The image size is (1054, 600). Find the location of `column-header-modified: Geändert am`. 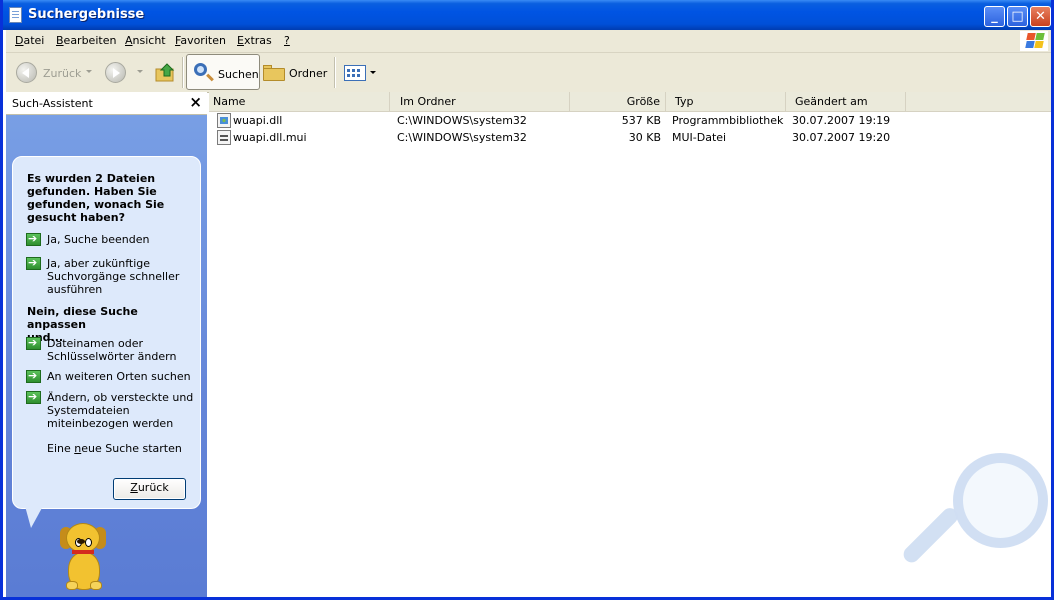

column-header-modified: Geändert am is located at coordinates (846, 101).